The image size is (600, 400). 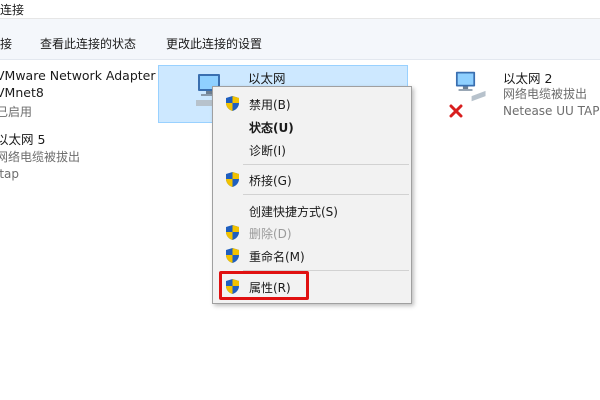 What do you see at coordinates (10, 174) in the screenshot?
I see `adapter-device: ltap` at bounding box center [10, 174].